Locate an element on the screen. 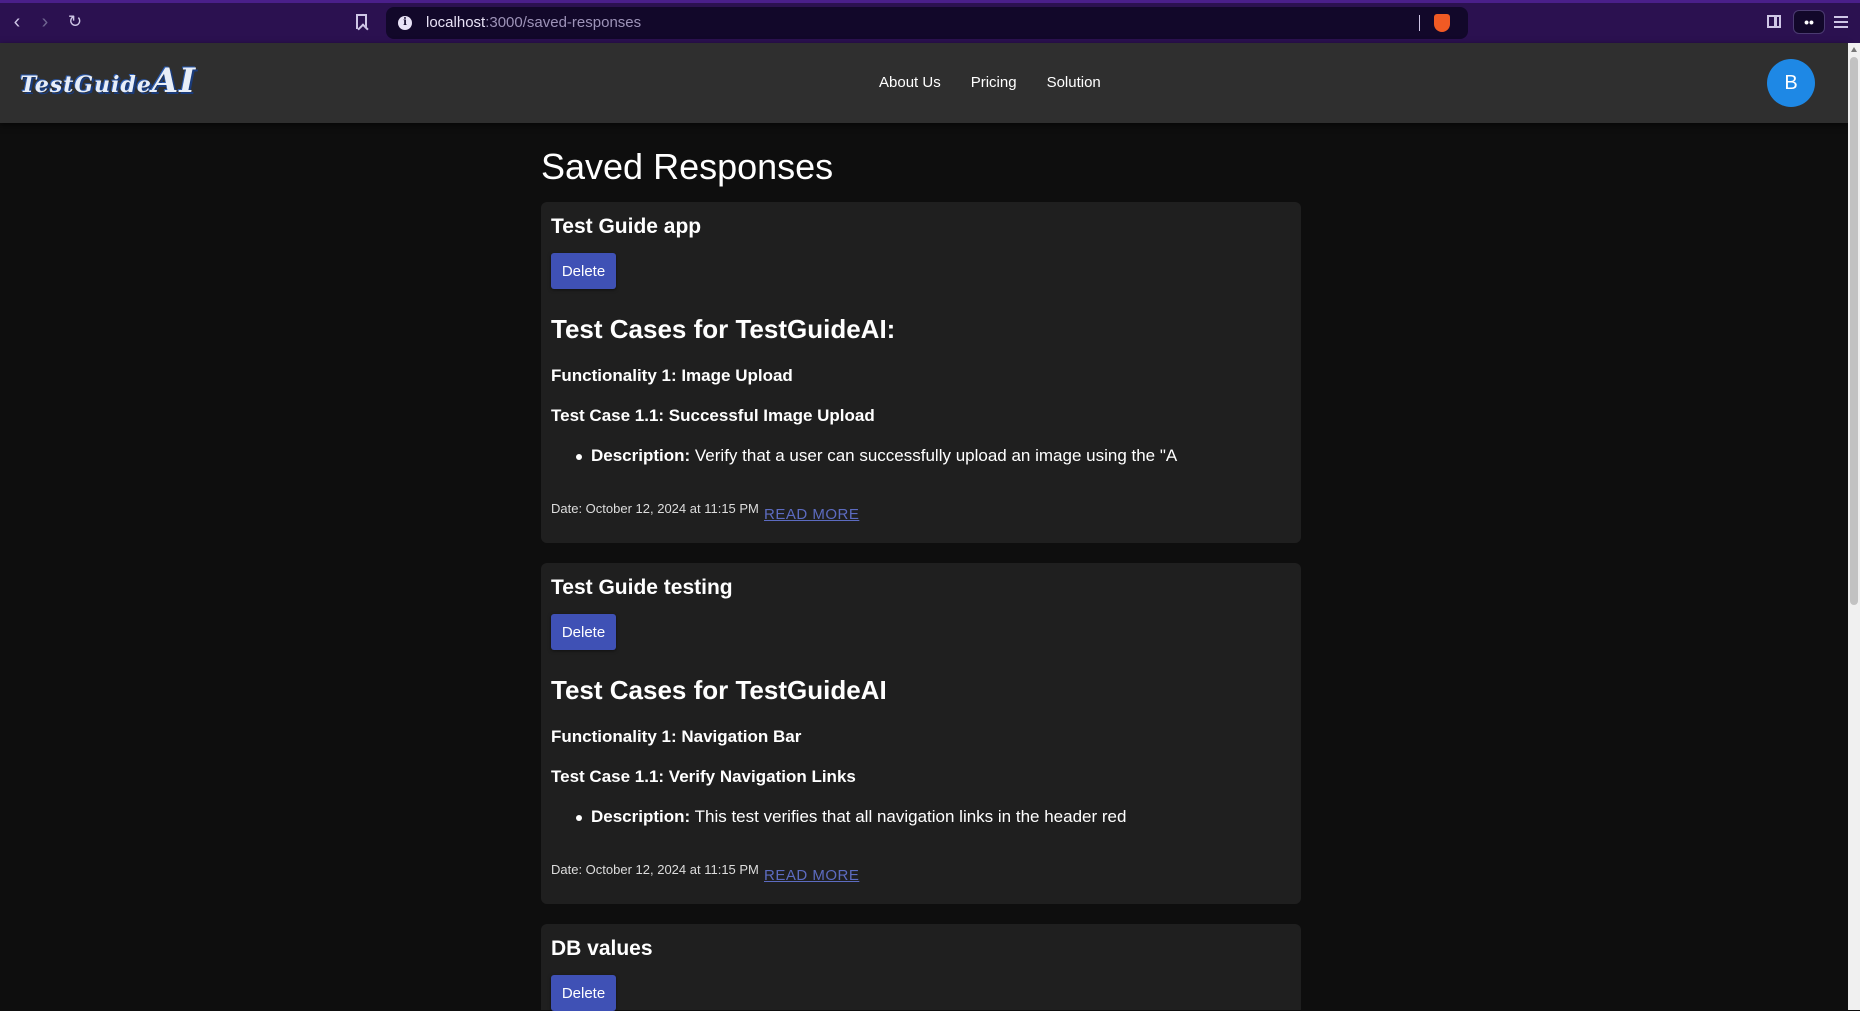 This screenshot has width=1860, height=1011. site-info-icon: i is located at coordinates (405, 23).